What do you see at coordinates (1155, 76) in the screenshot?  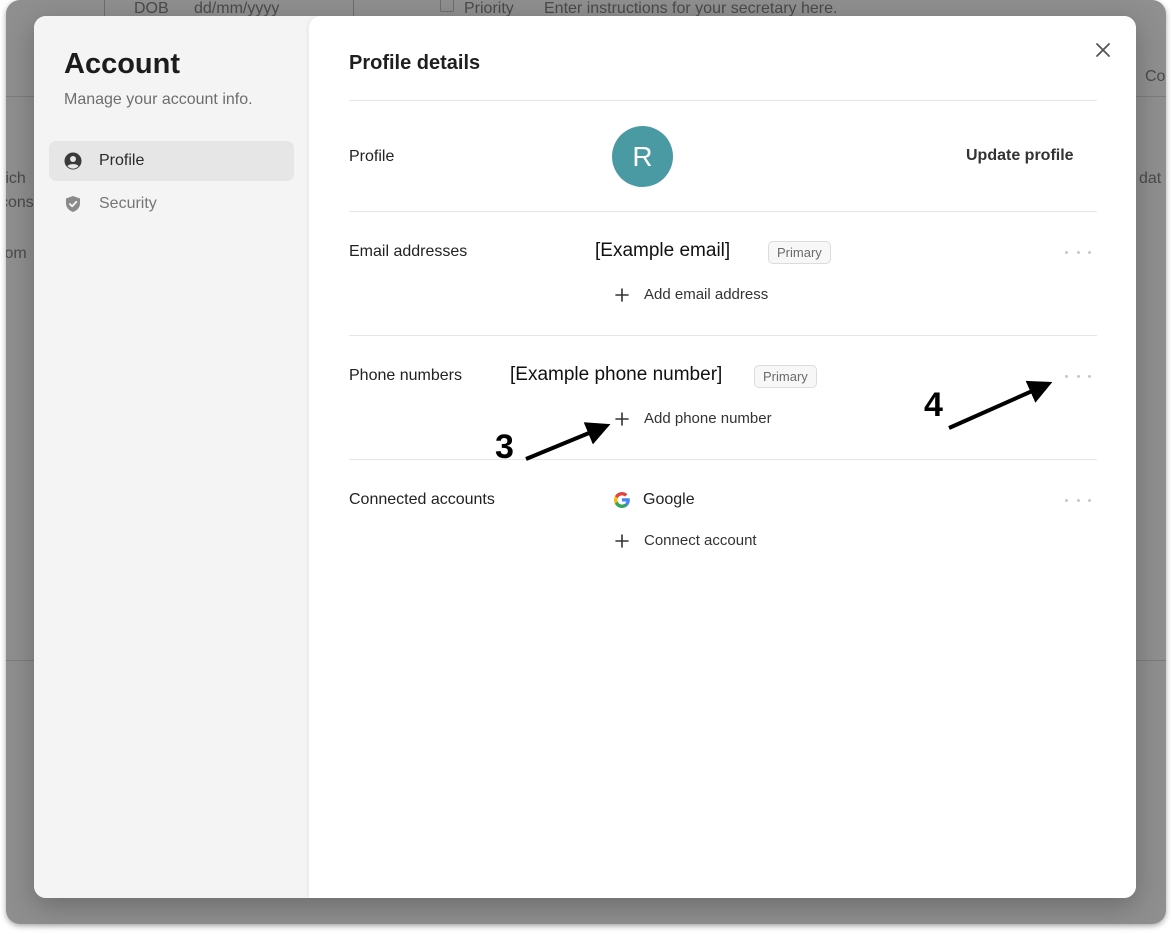 I see `bg-fragment: Co` at bounding box center [1155, 76].